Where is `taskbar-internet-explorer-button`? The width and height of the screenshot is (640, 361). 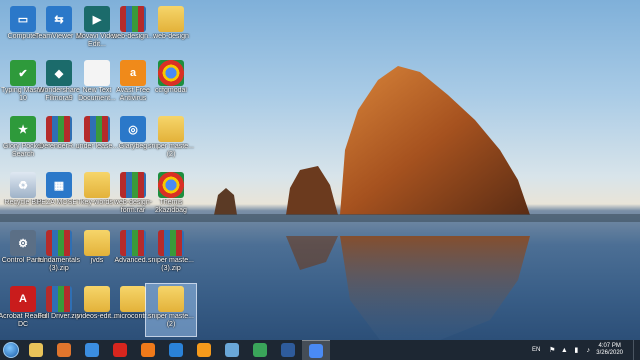
taskbar-internet-explorer-button is located at coordinates (92, 350).